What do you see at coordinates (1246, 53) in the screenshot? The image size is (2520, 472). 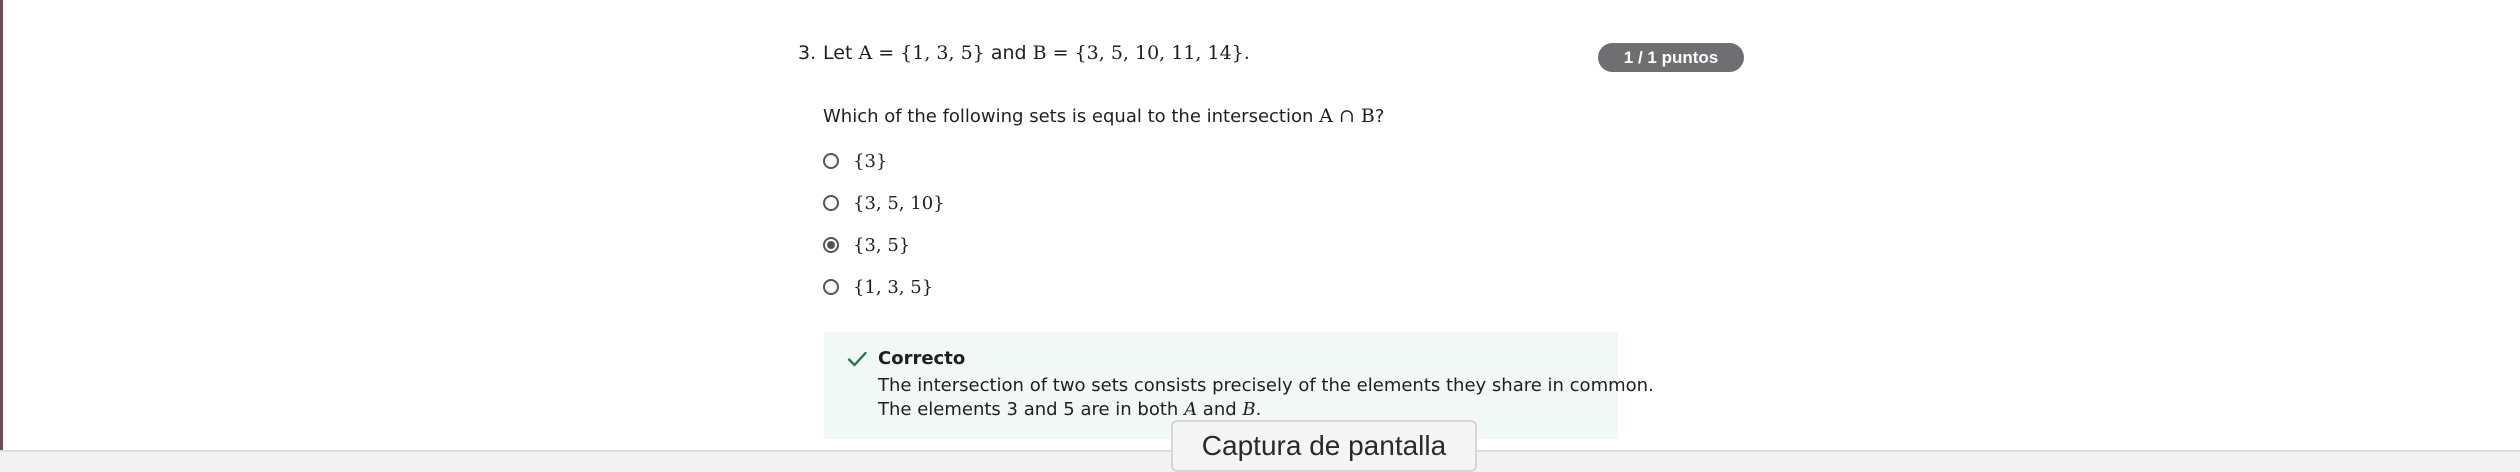 I see `question-intro-end: .` at bounding box center [1246, 53].